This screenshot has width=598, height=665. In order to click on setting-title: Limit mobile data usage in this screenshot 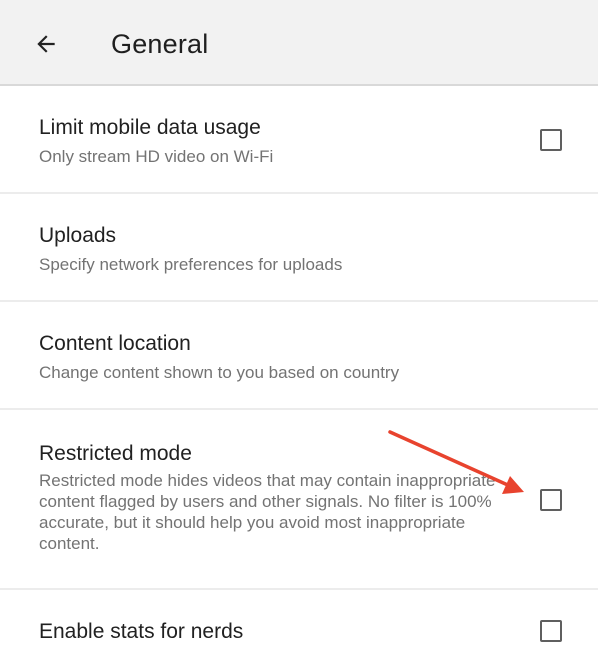, I will do `click(150, 127)`.